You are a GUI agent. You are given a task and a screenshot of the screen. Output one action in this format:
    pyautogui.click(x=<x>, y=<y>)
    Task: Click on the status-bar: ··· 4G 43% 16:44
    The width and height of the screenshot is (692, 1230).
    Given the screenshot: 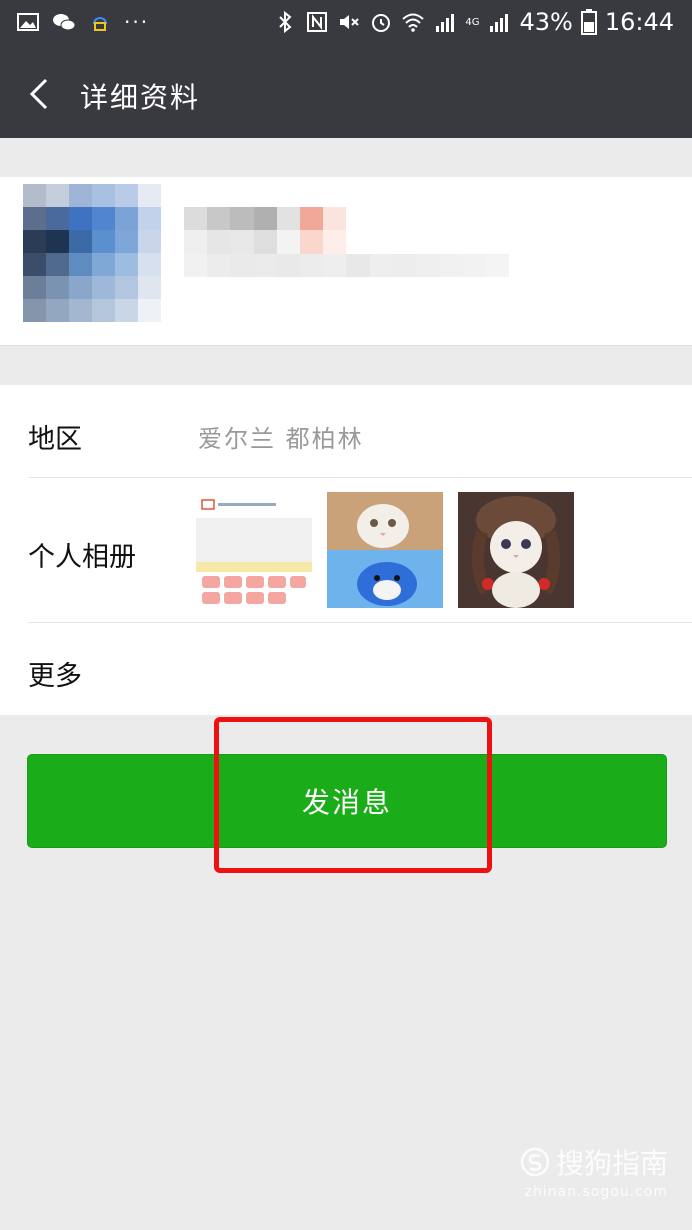 What is the action you would take?
    pyautogui.click(x=346, y=25)
    